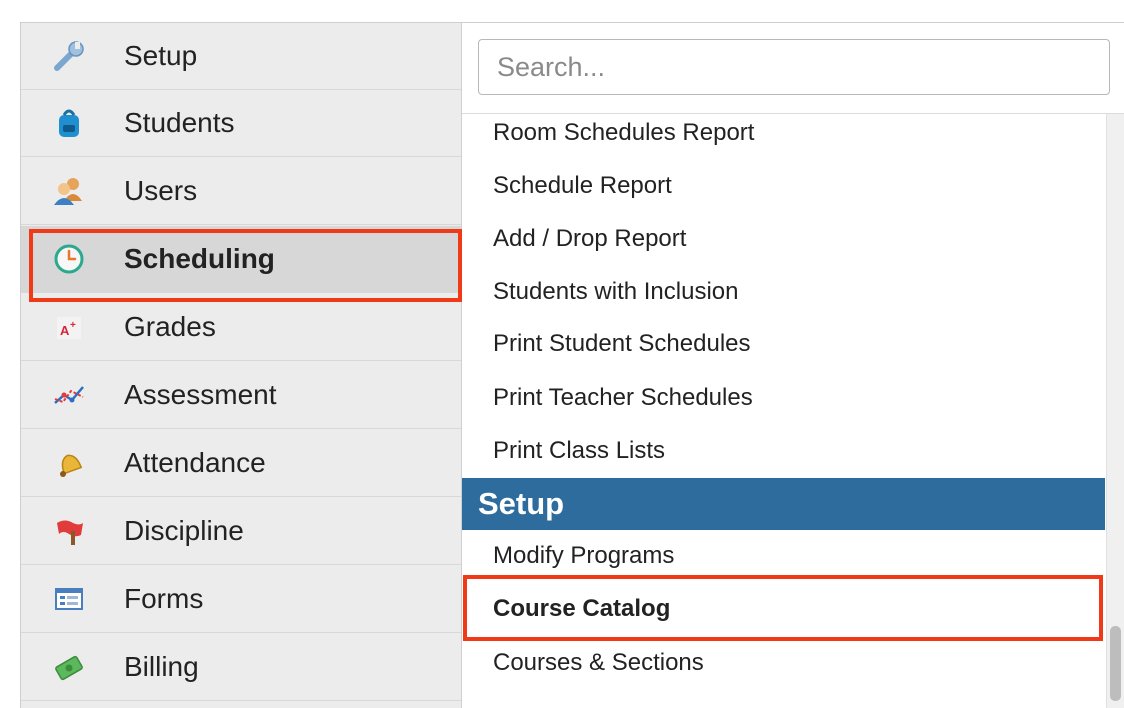 This screenshot has height=708, width=1124. I want to click on sidebar-item-label: Billing, so click(161, 666).